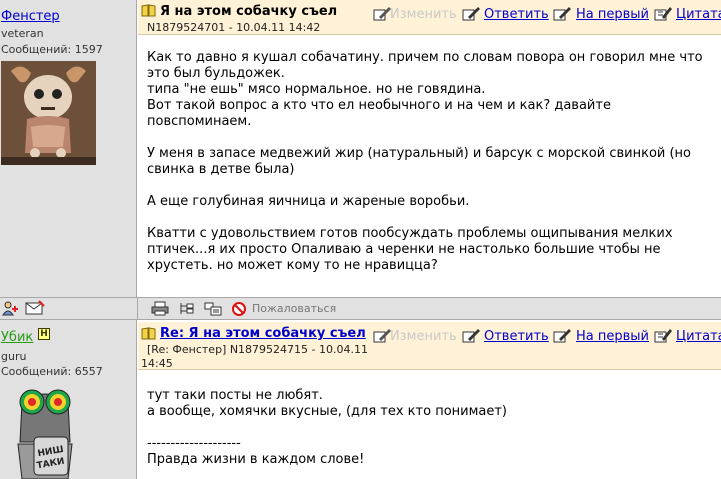  I want to click on post-text-line: это был бульдожек., so click(216, 73).